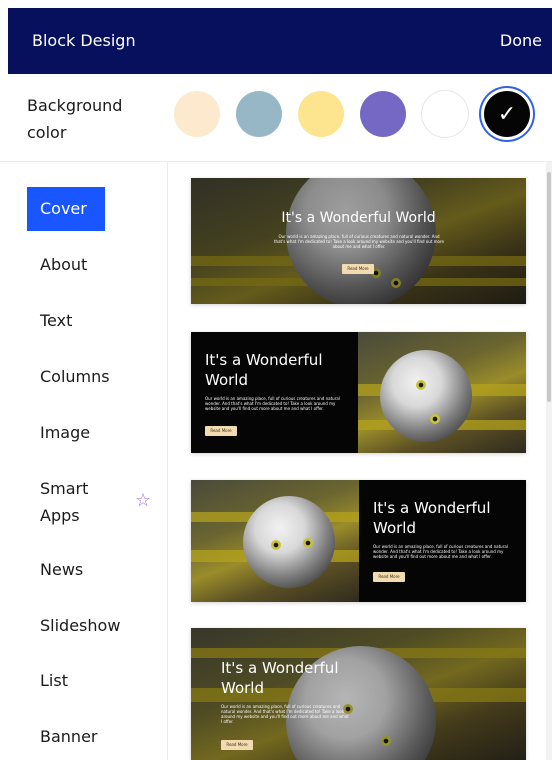 The height and width of the screenshot is (760, 552). I want to click on sidebar-item-banner: Banner, so click(68, 737).